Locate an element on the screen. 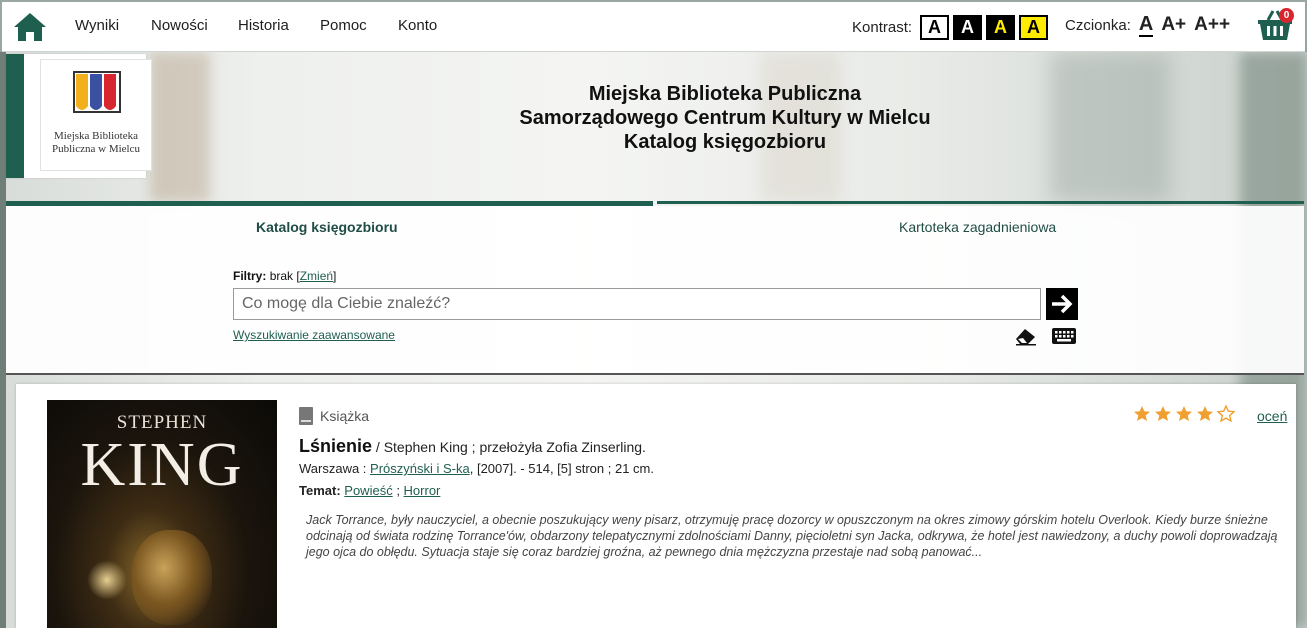 The image size is (1307, 628). font-size-switcher: Czcionka: A A+ A++ is located at coordinates (1147, 25).